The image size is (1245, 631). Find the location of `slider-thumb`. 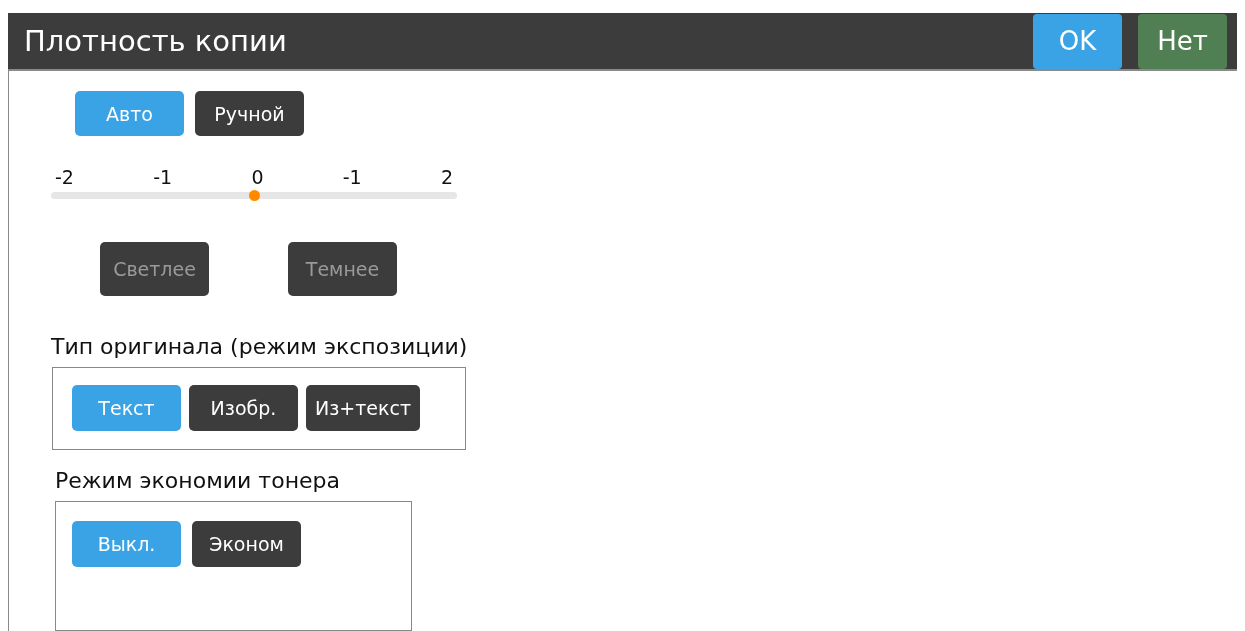

slider-thumb is located at coordinates (254, 195).